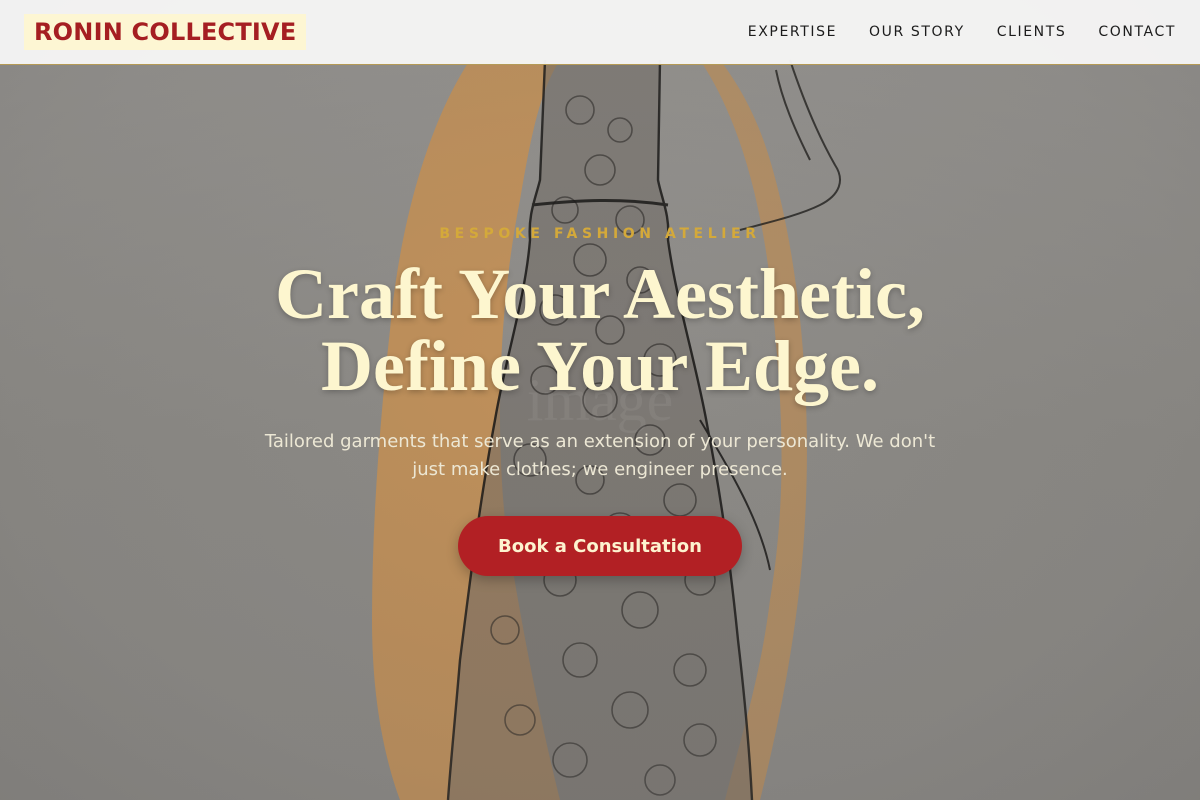 This screenshot has height=800, width=1200. What do you see at coordinates (165, 32) in the screenshot?
I see `brand-logo: RONIN COLLECTIVE` at bounding box center [165, 32].